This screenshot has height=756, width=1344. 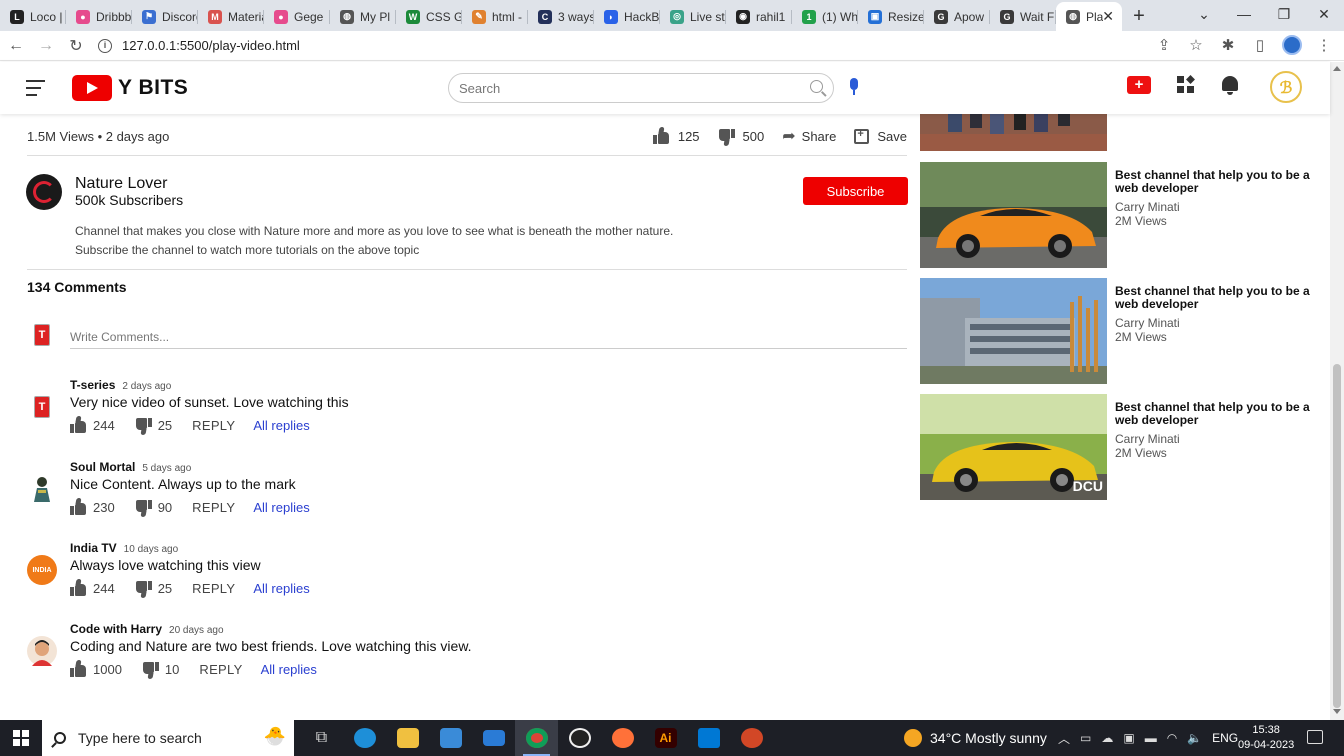 What do you see at coordinates (121, 184) in the screenshot?
I see `channel-name: Nature Lover` at bounding box center [121, 184].